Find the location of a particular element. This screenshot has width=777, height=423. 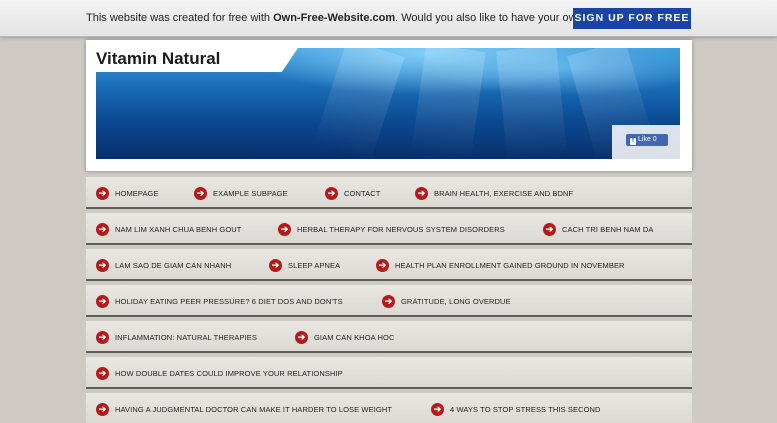

nav-label: LAM SAO DE GIAM CAN NHANH is located at coordinates (173, 265).